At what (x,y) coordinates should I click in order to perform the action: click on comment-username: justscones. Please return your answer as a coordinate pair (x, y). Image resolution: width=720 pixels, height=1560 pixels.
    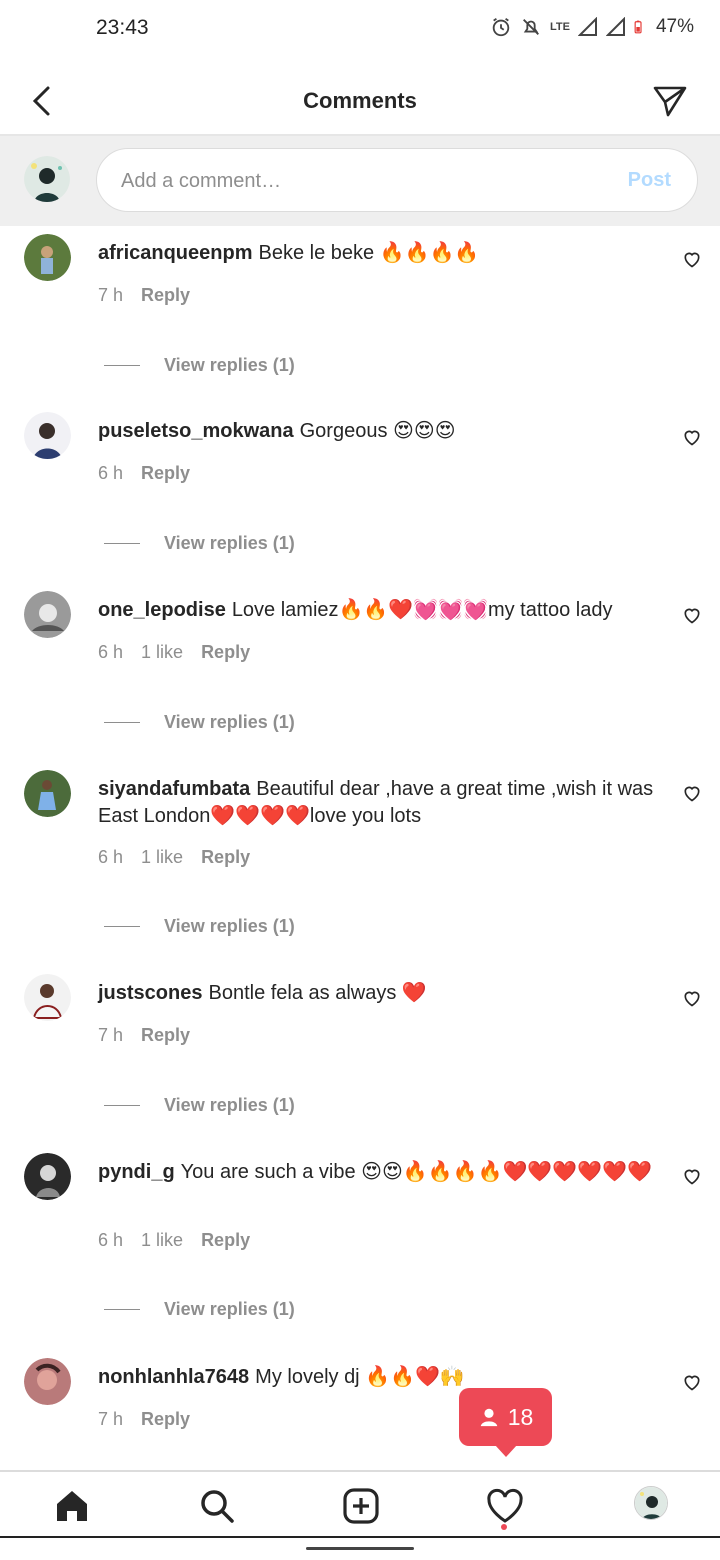
    Looking at the image, I should click on (150, 993).